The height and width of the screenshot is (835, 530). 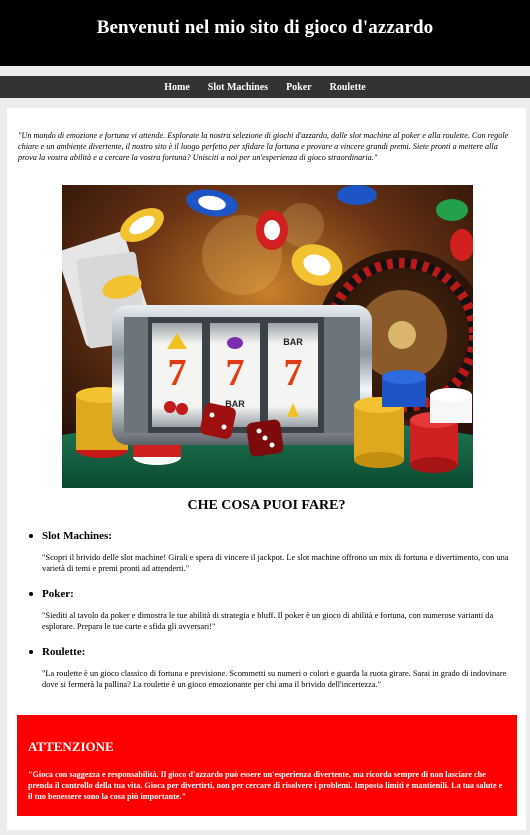 I want to click on reel-top-label-3: BAR, so click(x=293, y=342).